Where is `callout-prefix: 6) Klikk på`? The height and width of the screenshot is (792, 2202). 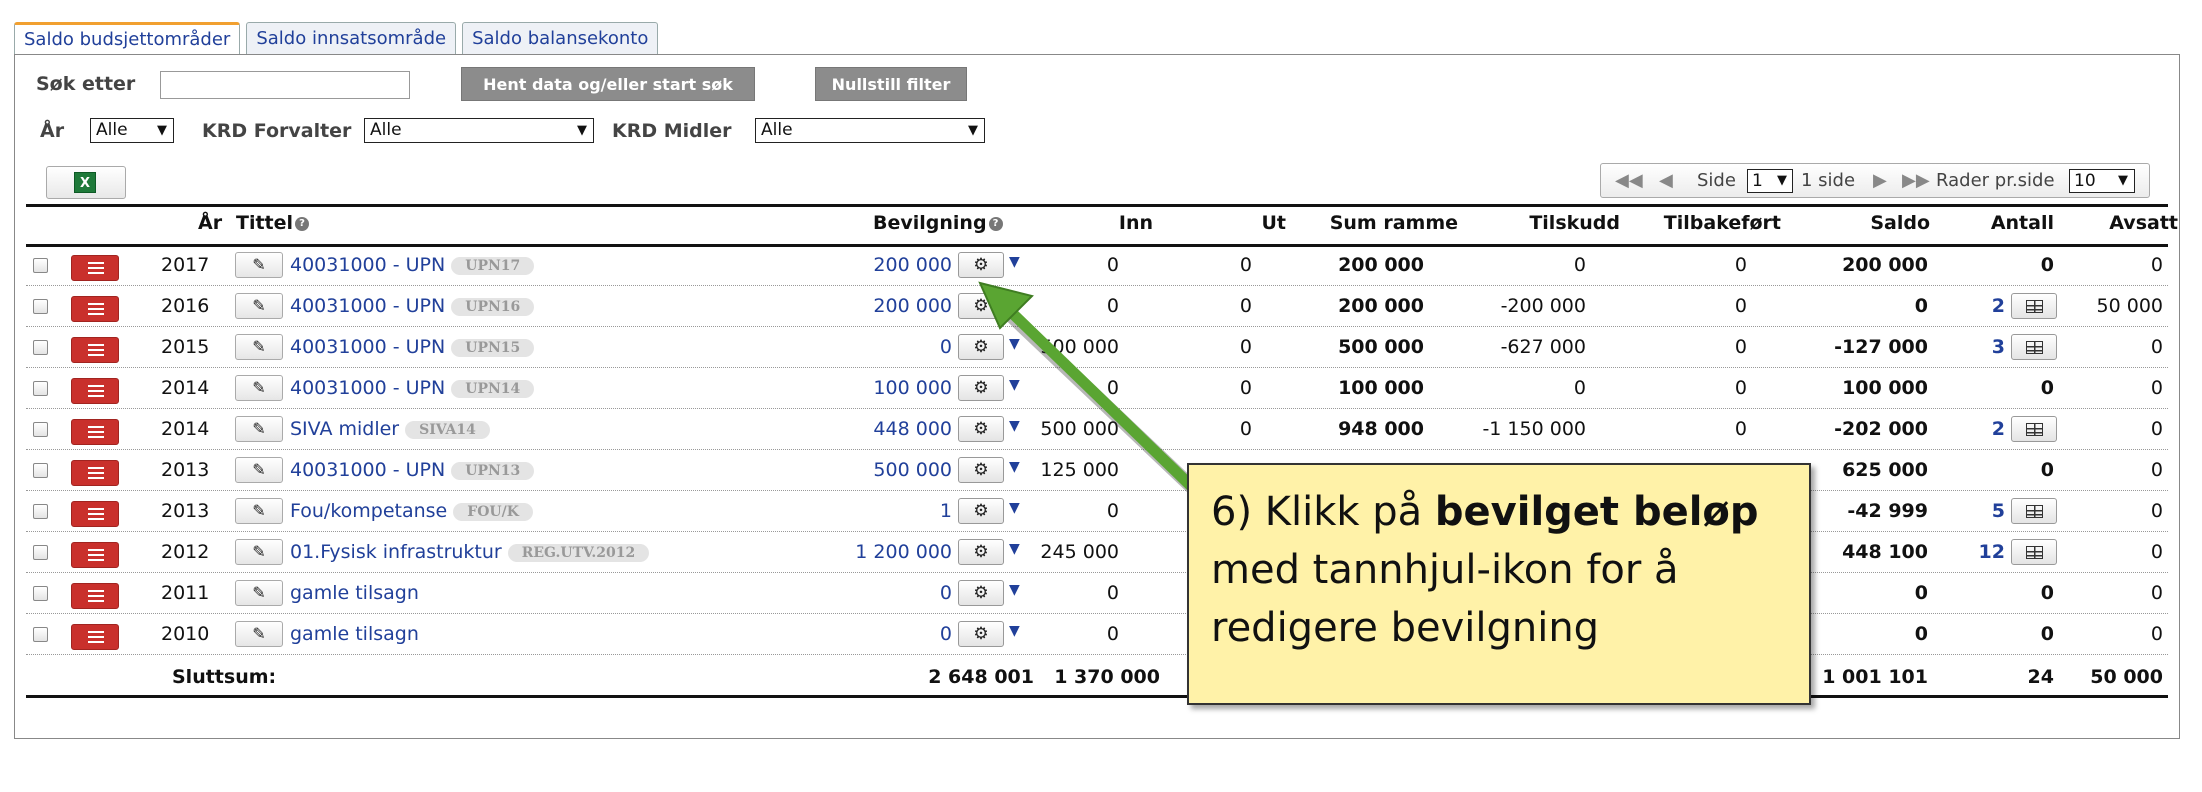
callout-prefix: 6) Klikk på is located at coordinates (1323, 512).